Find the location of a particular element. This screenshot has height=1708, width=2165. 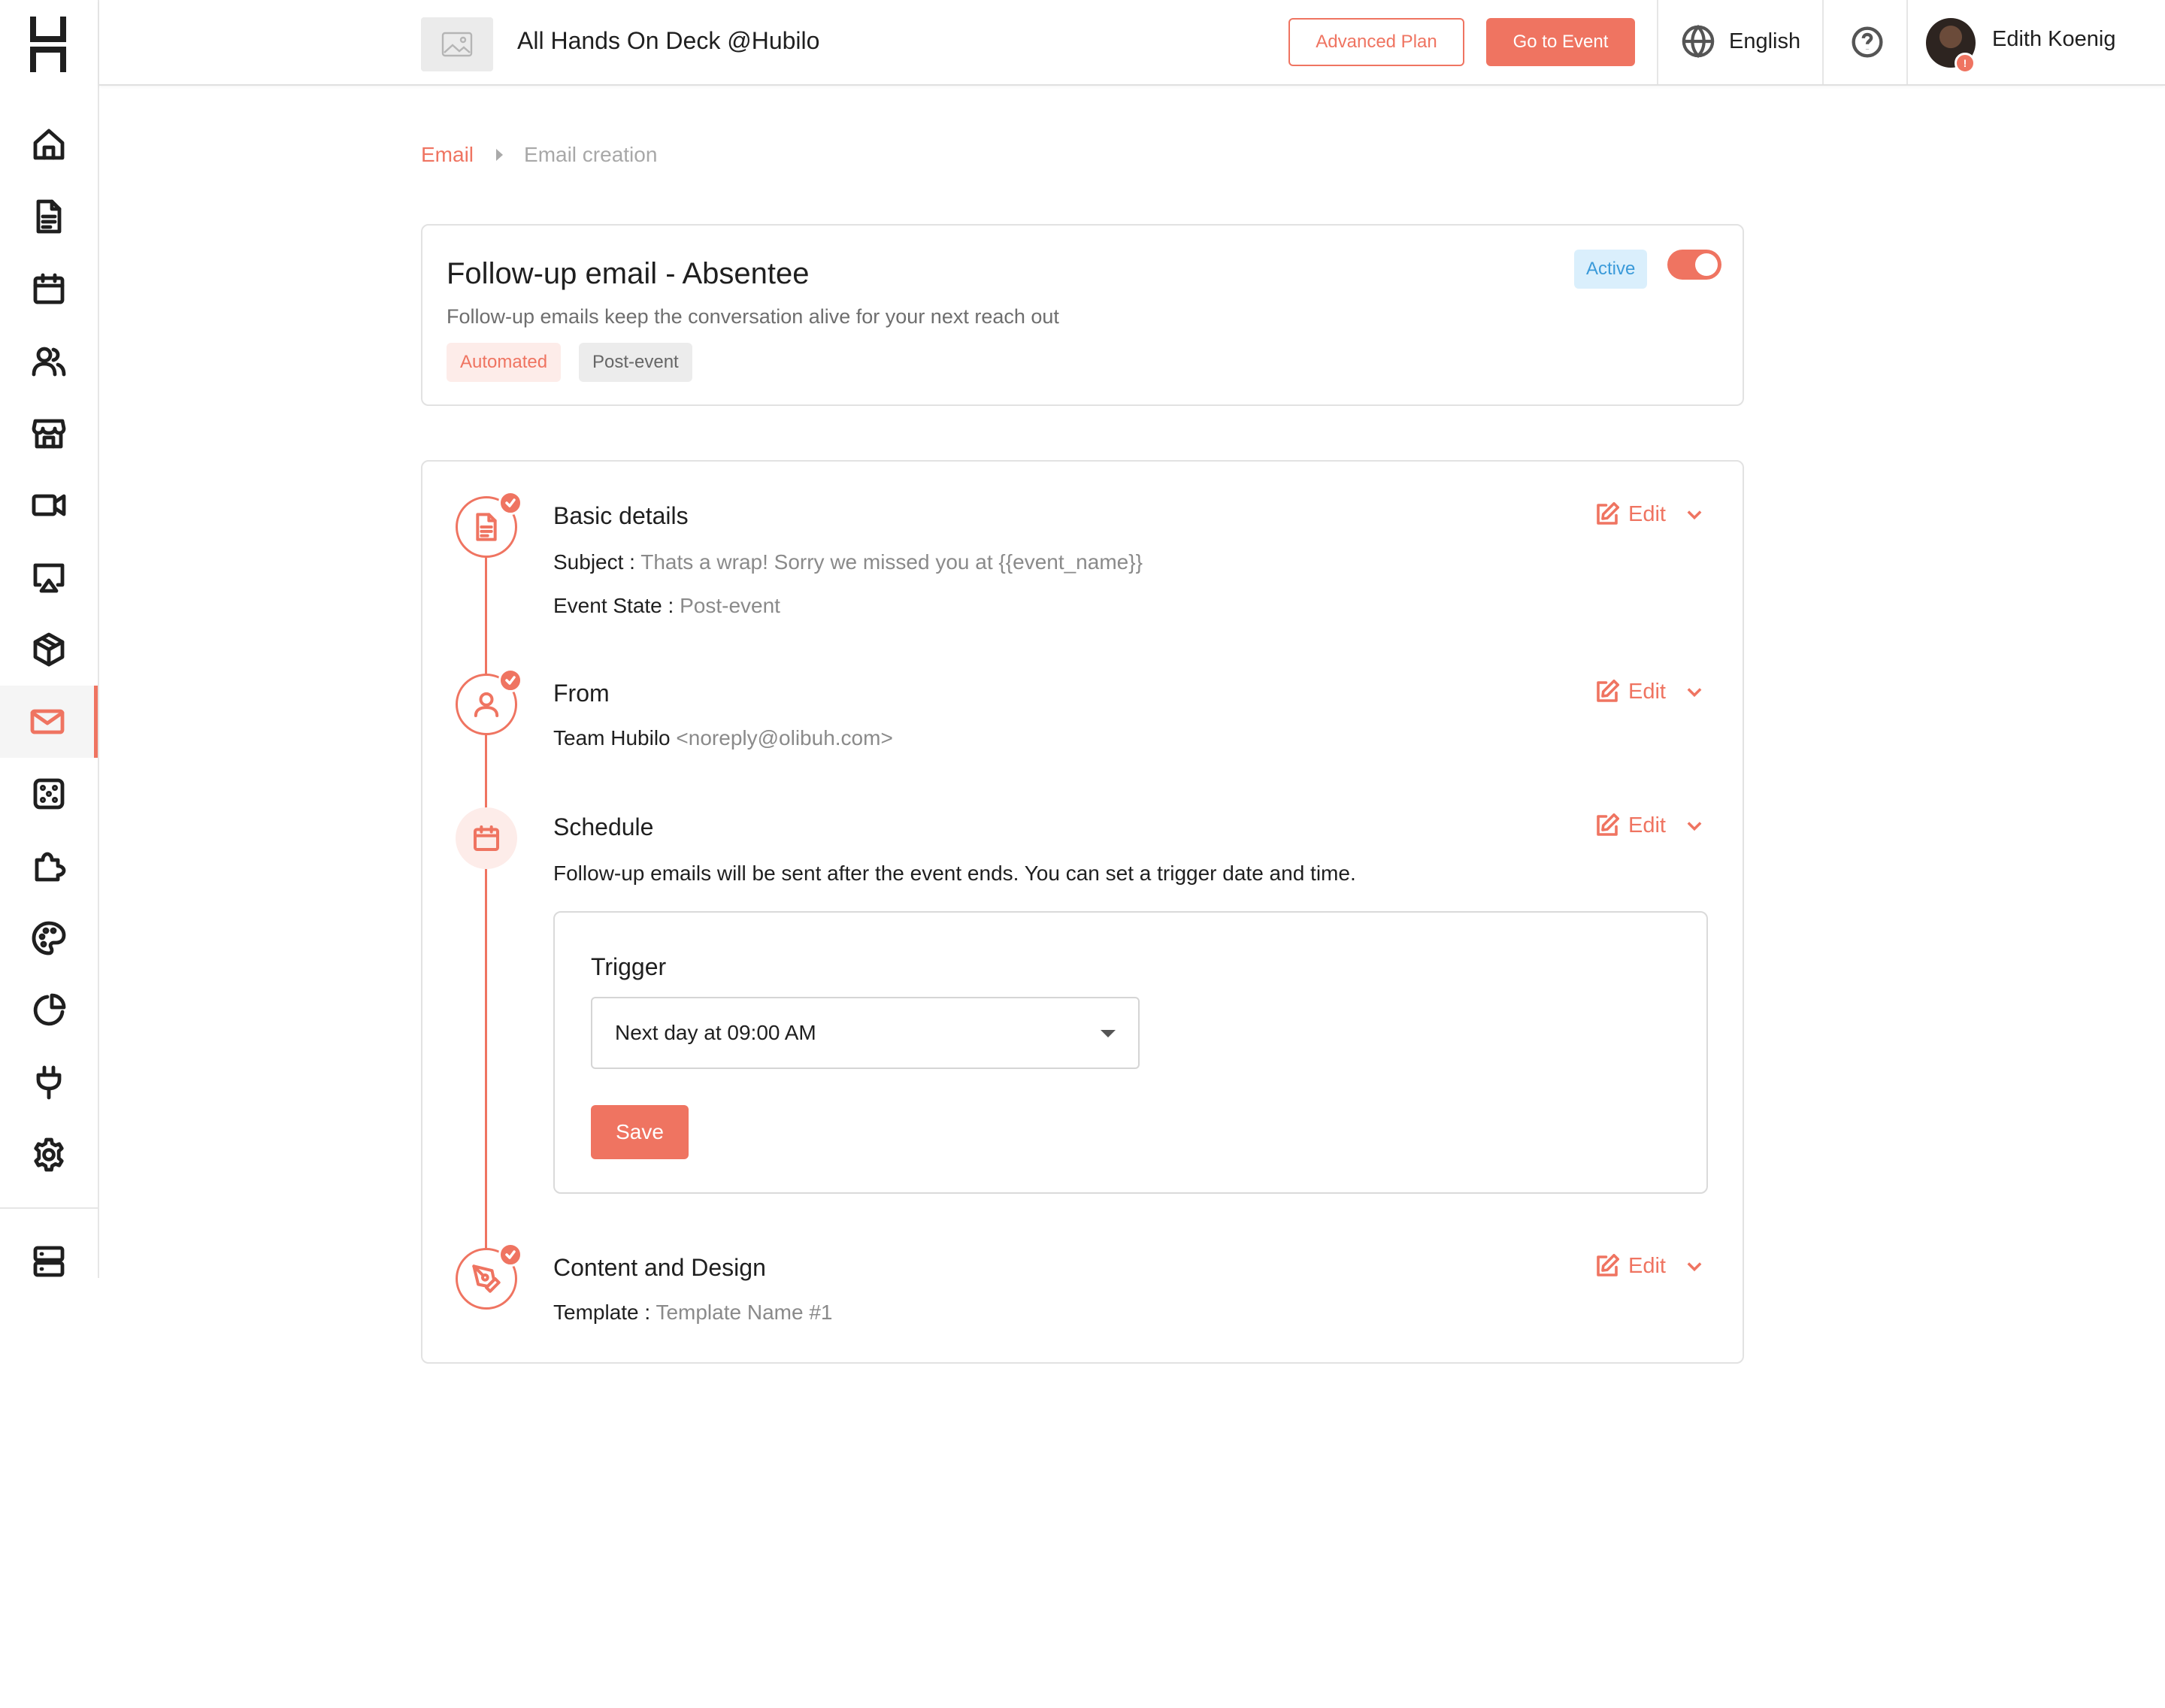

go-to-event-button: Go to Event is located at coordinates (1560, 42).